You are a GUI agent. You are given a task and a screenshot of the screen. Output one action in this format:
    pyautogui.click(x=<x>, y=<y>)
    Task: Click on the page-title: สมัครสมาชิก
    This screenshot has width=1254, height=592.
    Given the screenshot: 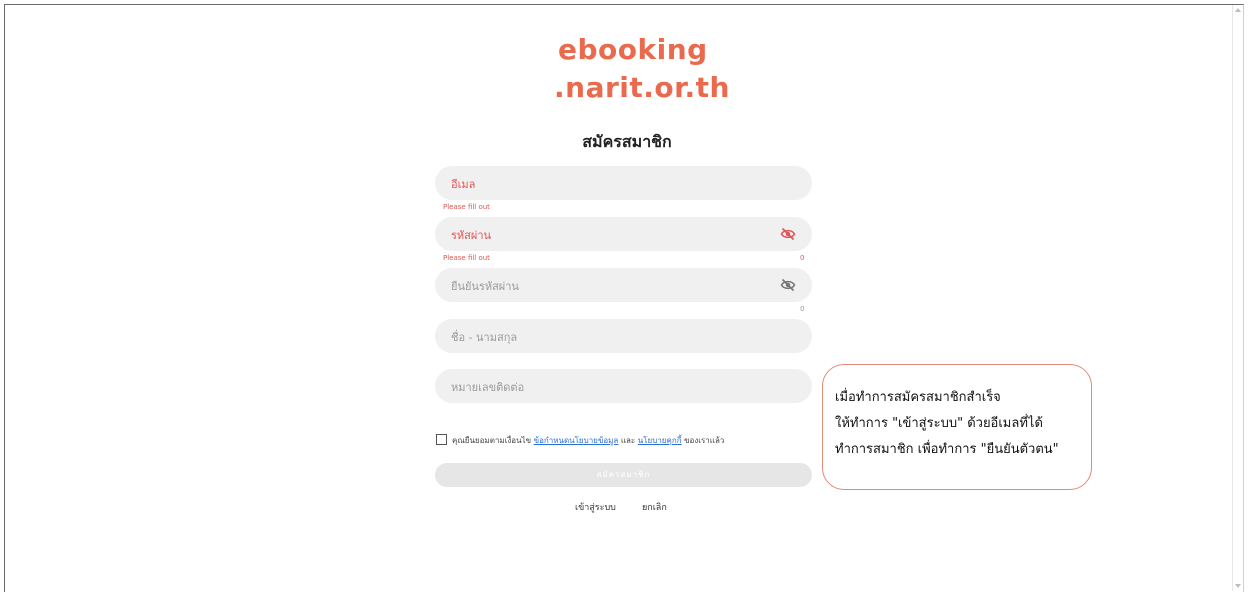 What is the action you would take?
    pyautogui.click(x=627, y=141)
    